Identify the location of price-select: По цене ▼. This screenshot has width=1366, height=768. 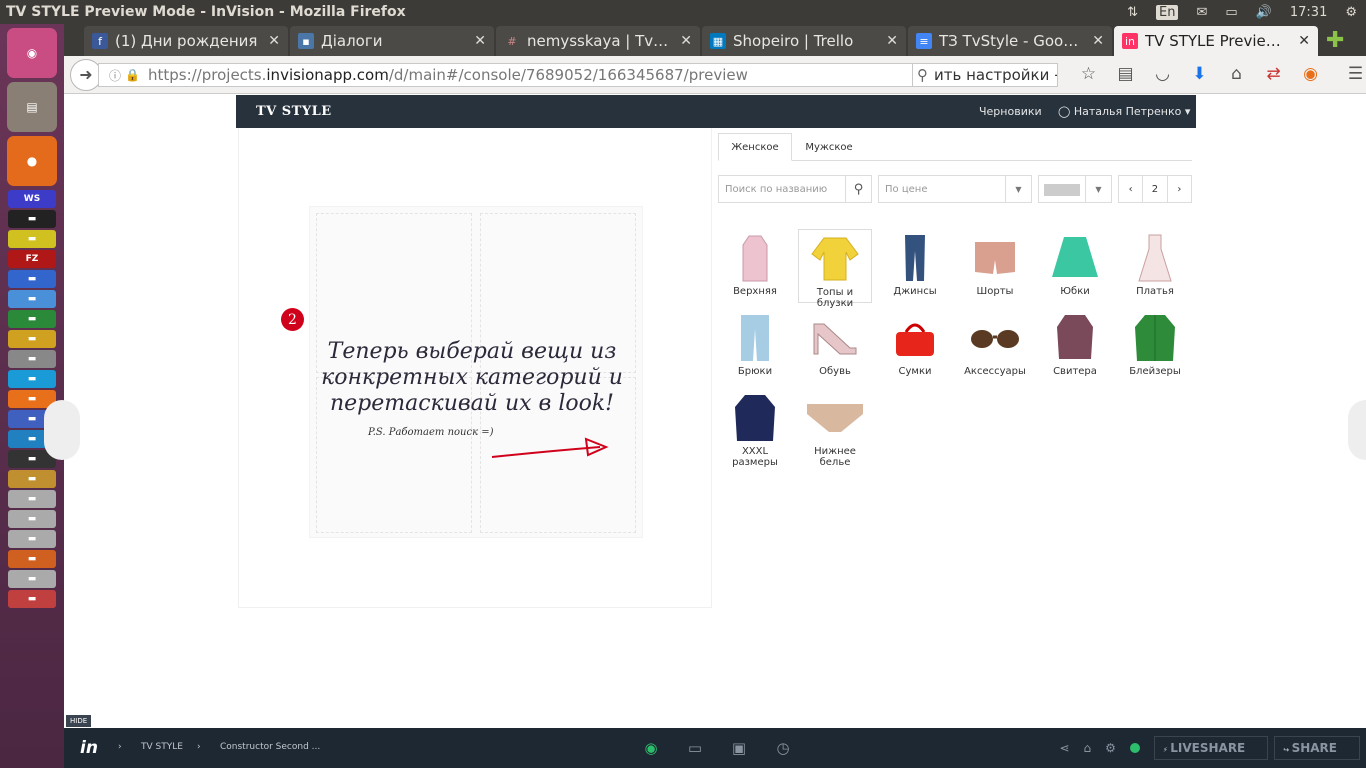
(955, 189).